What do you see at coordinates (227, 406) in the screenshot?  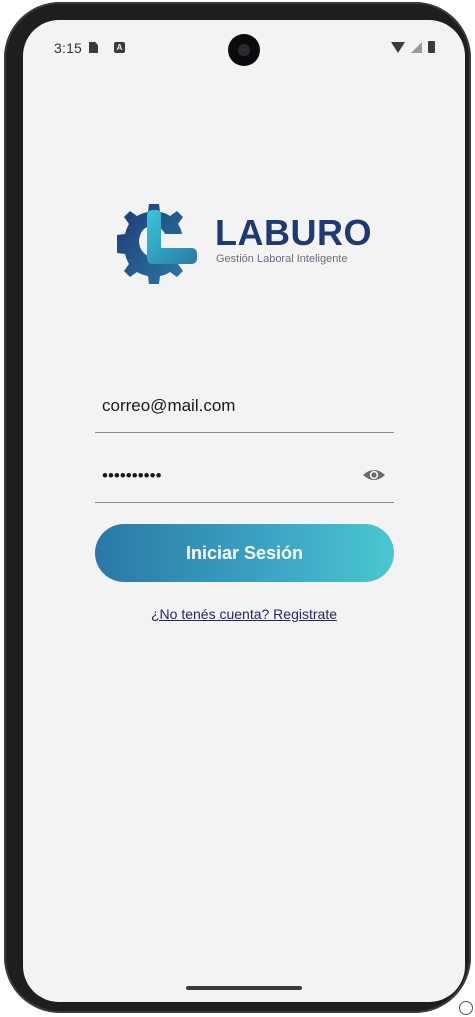 I see `email-input` at bounding box center [227, 406].